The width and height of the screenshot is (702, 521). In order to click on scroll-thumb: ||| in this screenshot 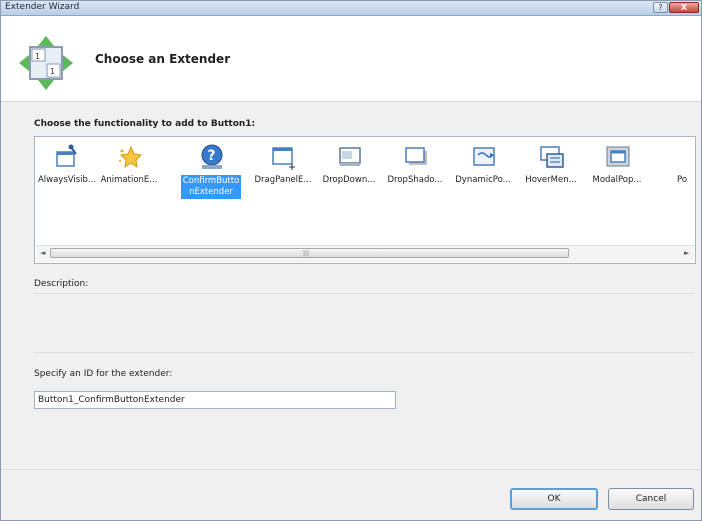, I will do `click(309, 253)`.